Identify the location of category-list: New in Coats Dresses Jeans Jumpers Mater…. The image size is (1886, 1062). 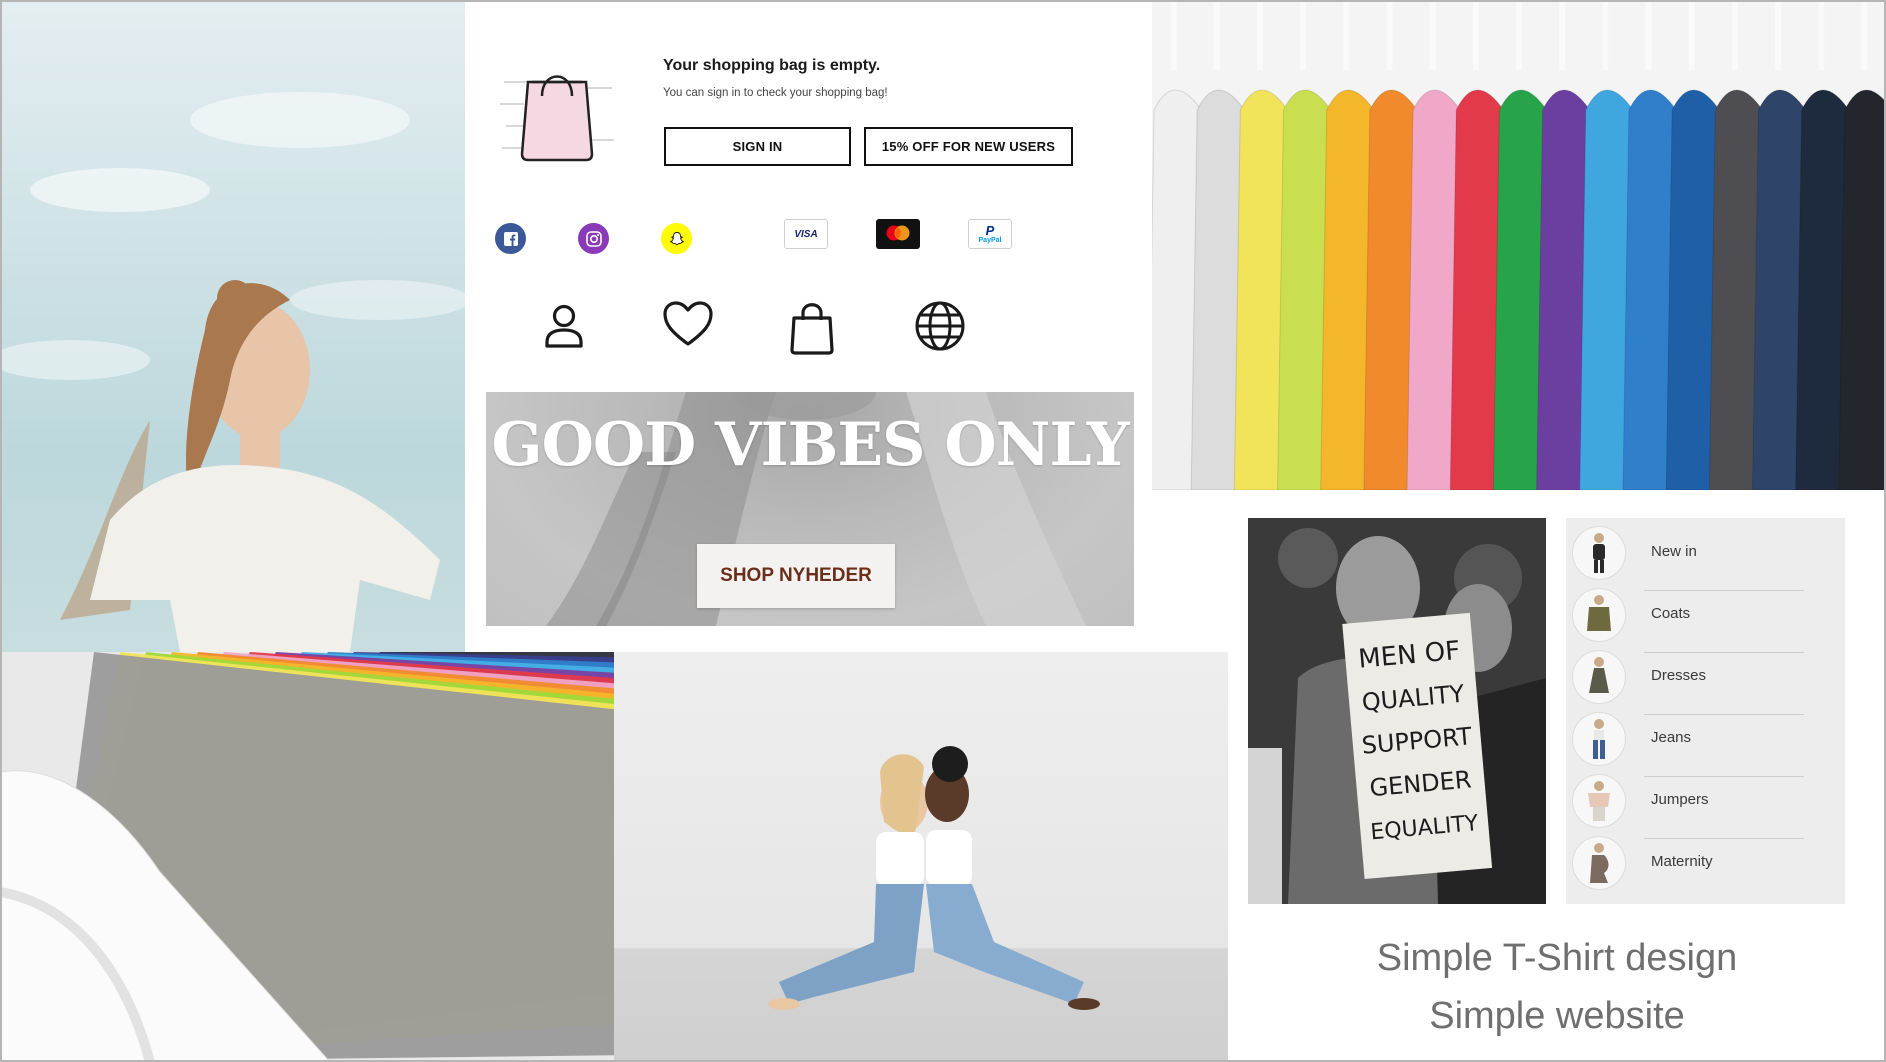
(1705, 711).